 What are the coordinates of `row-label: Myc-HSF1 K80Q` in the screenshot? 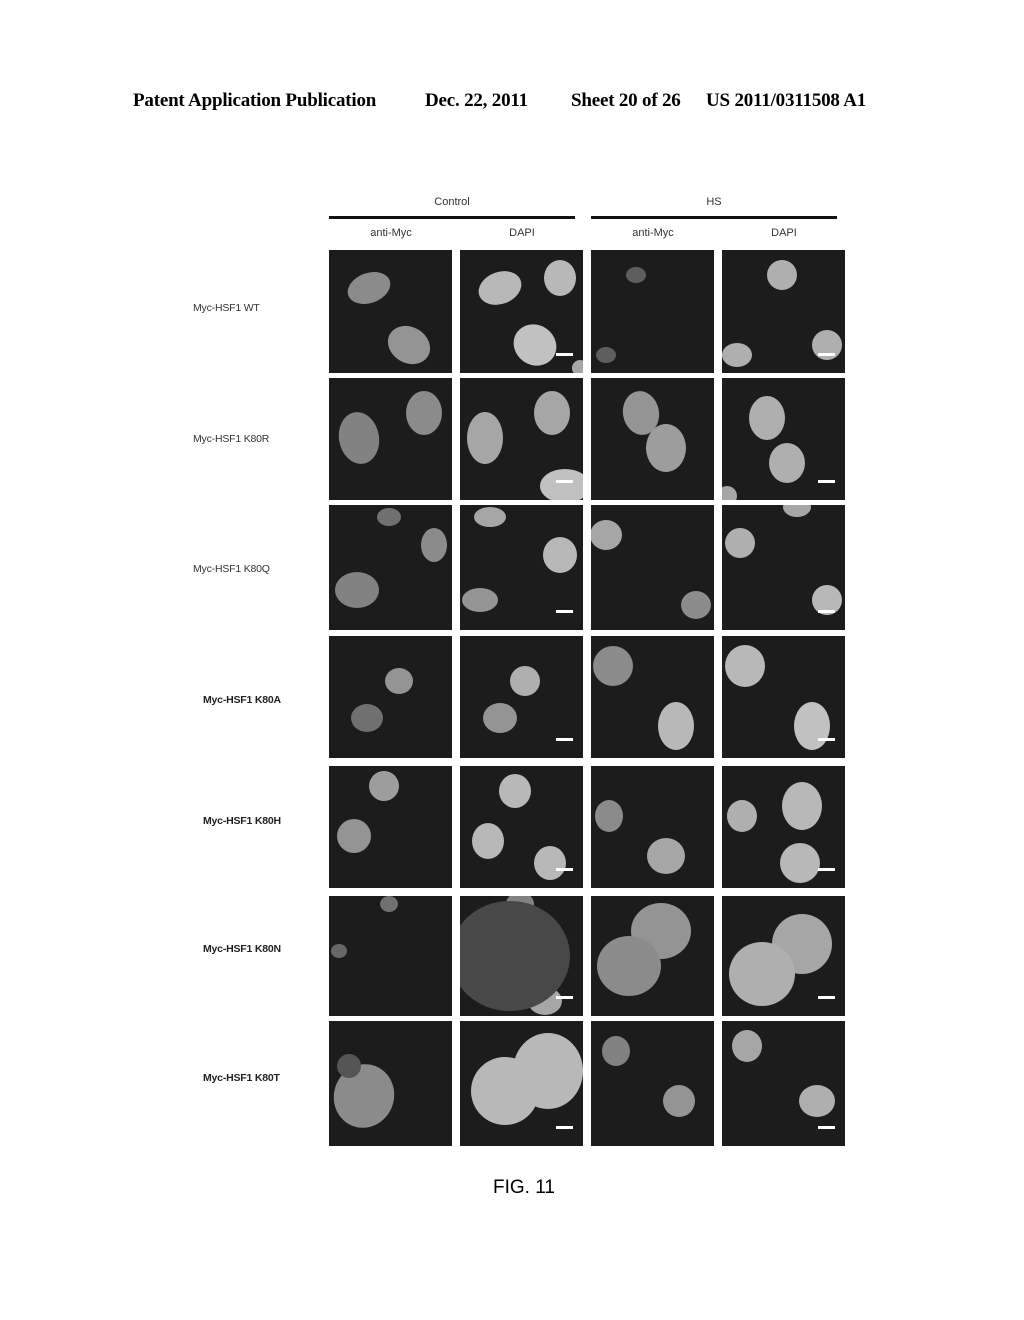 It's located at (231, 569).